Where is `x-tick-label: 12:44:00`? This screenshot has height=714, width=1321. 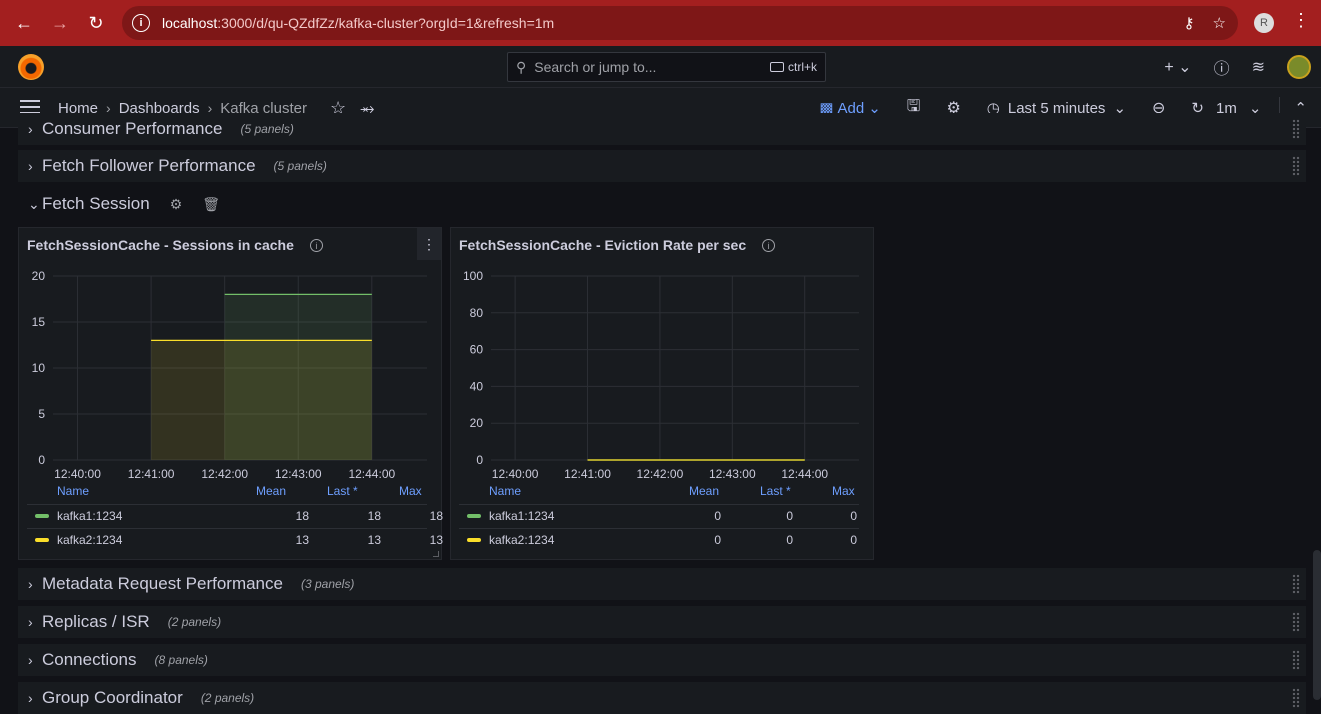 x-tick-label: 12:44:00 is located at coordinates (804, 474).